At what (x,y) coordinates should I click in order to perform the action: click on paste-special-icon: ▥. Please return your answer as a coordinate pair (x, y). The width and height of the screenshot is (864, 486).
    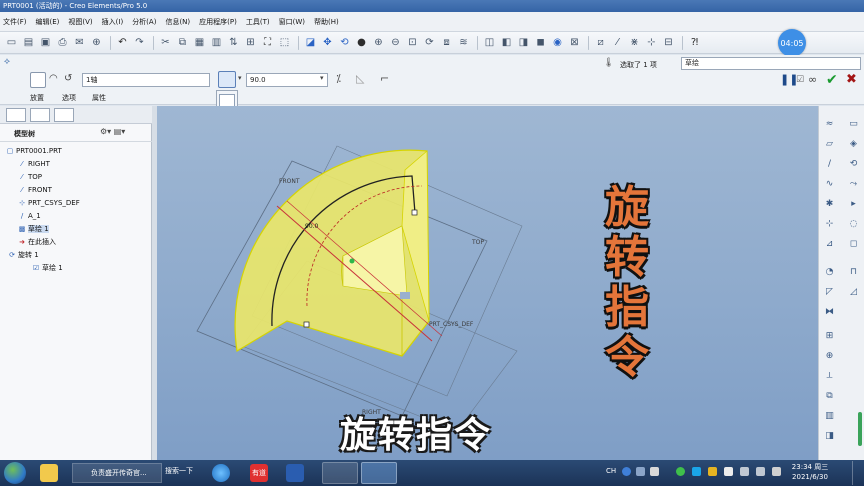
    Looking at the image, I should click on (216, 42).